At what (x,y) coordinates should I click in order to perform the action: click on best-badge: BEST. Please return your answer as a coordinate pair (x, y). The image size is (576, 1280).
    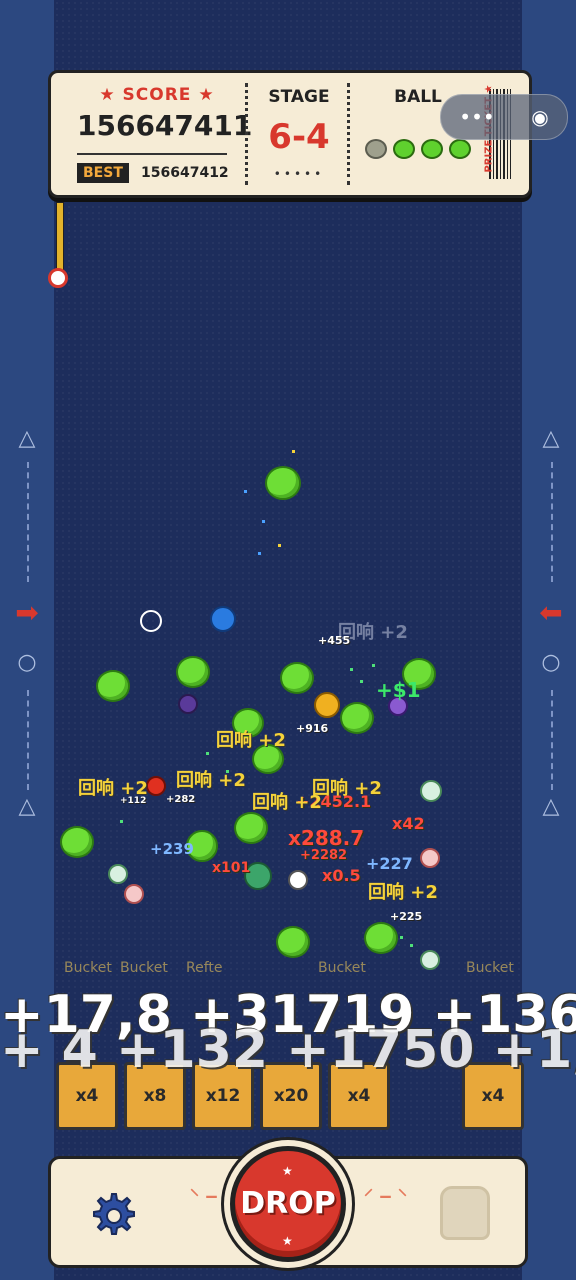
    Looking at the image, I should click on (103, 173).